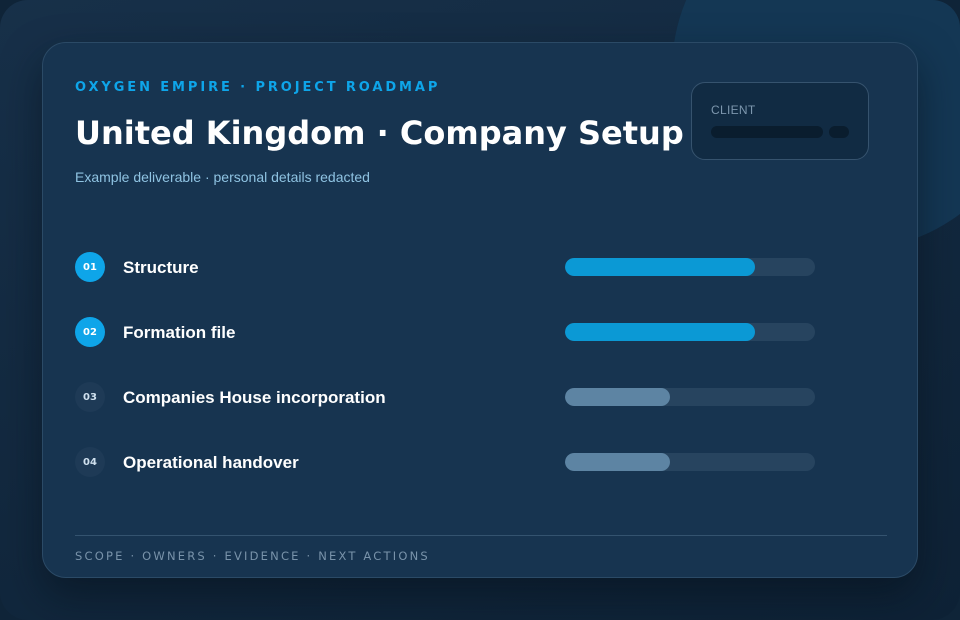 This screenshot has height=620, width=960. I want to click on redacted-client-detail, so click(839, 132).